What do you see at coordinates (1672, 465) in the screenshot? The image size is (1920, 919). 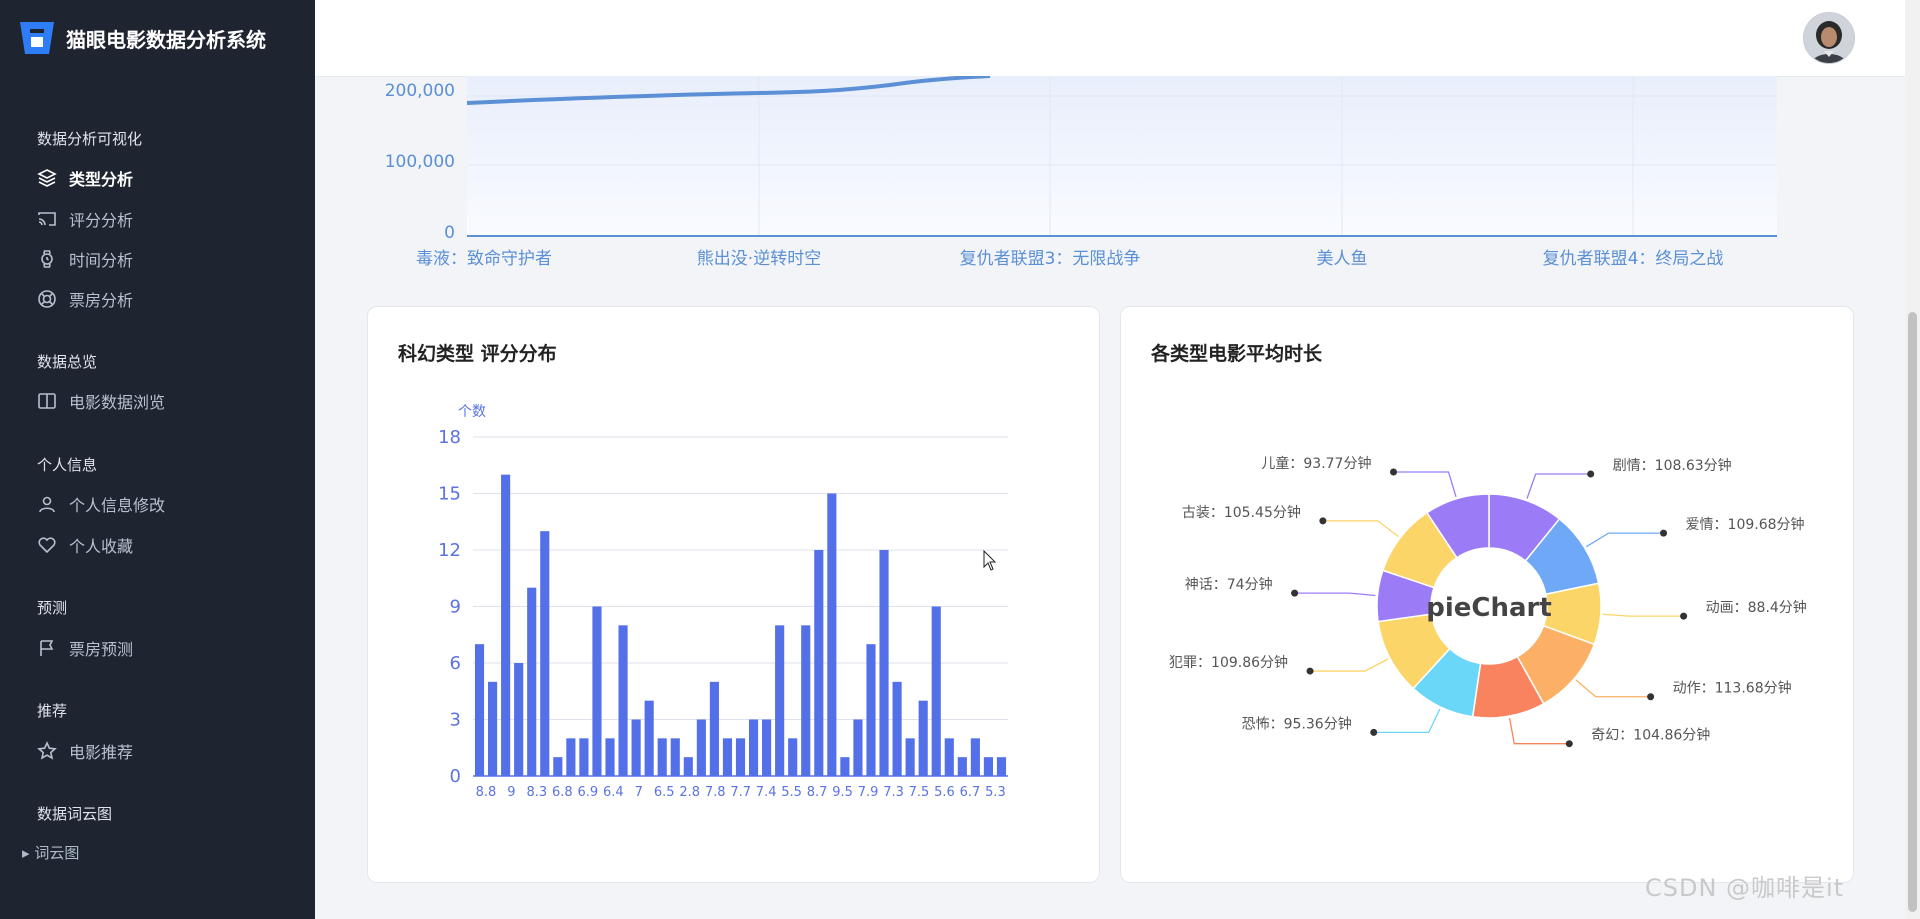 I see `pie-label: 剧情：108.63分钟` at bounding box center [1672, 465].